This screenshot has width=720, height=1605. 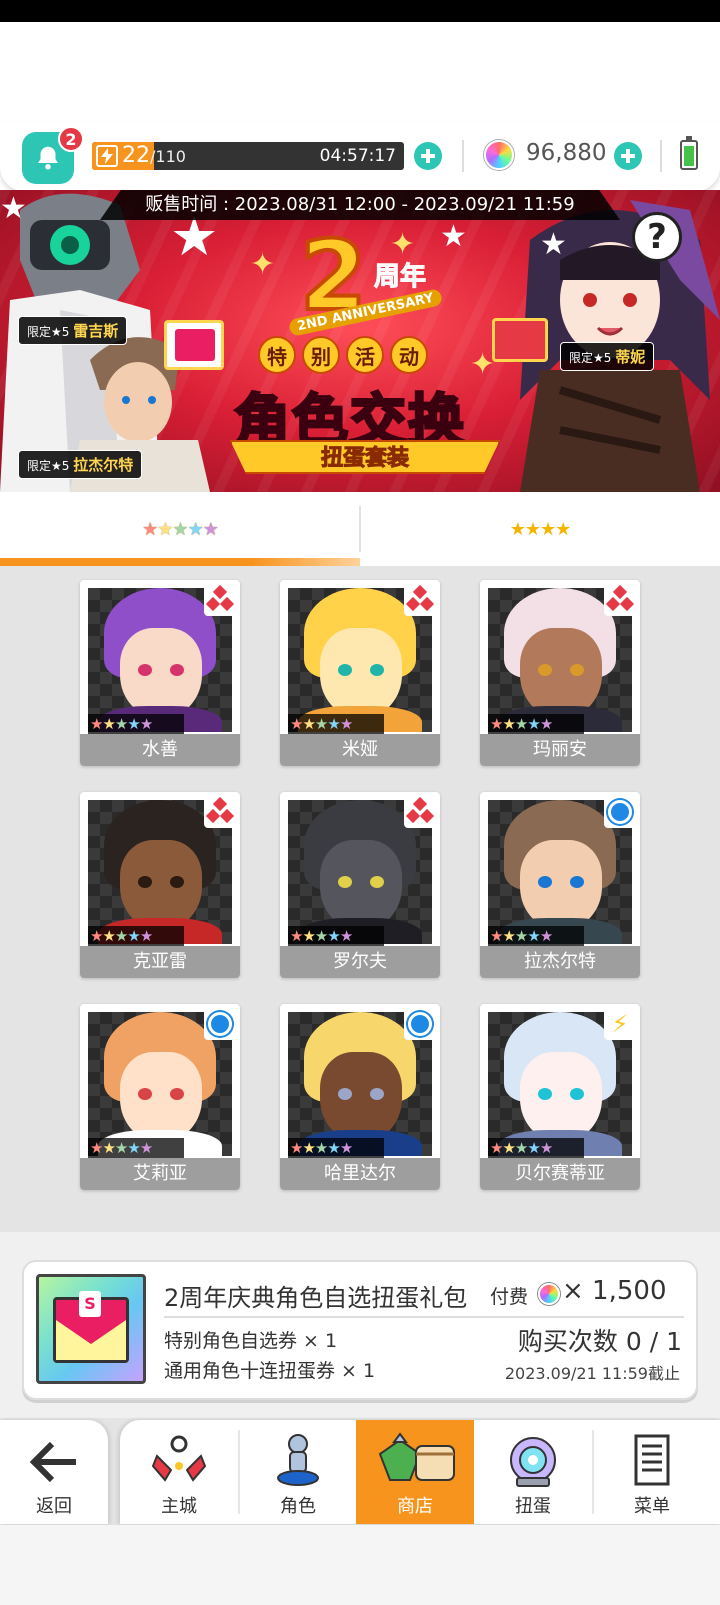 I want to click on resource-hud: 2 22/110 04:57:17 96,880, so click(x=360, y=157).